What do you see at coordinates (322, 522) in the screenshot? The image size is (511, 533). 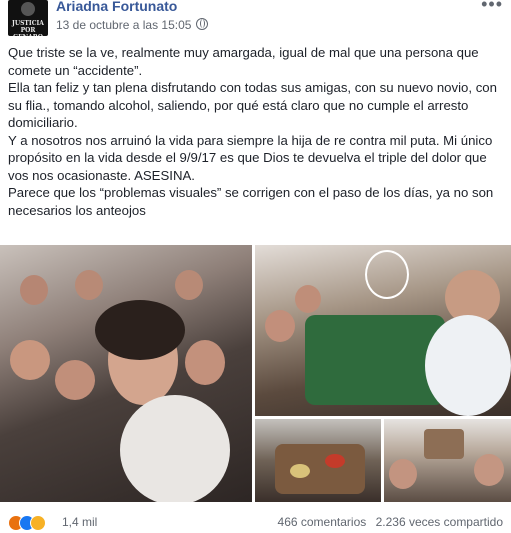 I see `comment-count: 466 comentarios` at bounding box center [322, 522].